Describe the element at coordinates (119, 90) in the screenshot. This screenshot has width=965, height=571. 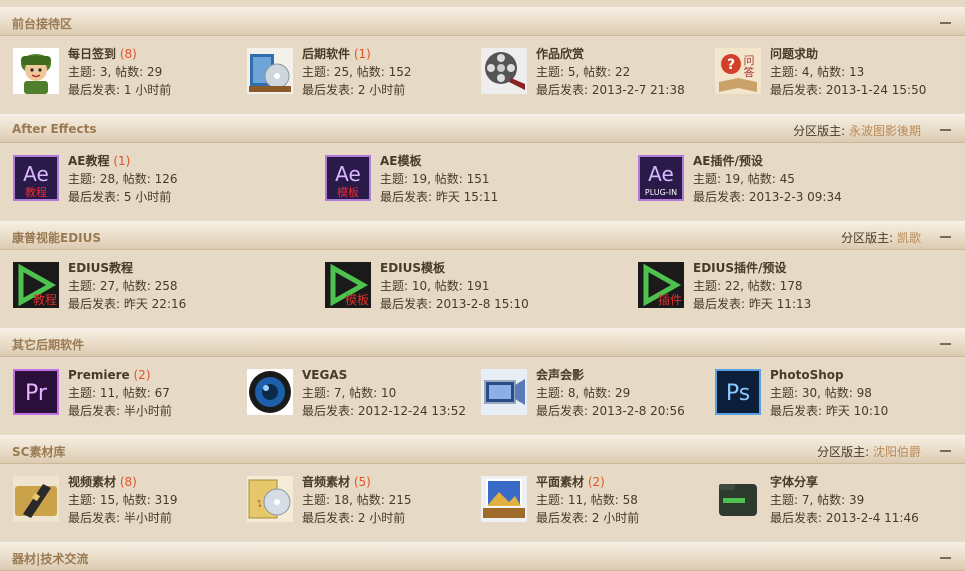
I see `last-post: 最后发表: 1 小时前` at that location.